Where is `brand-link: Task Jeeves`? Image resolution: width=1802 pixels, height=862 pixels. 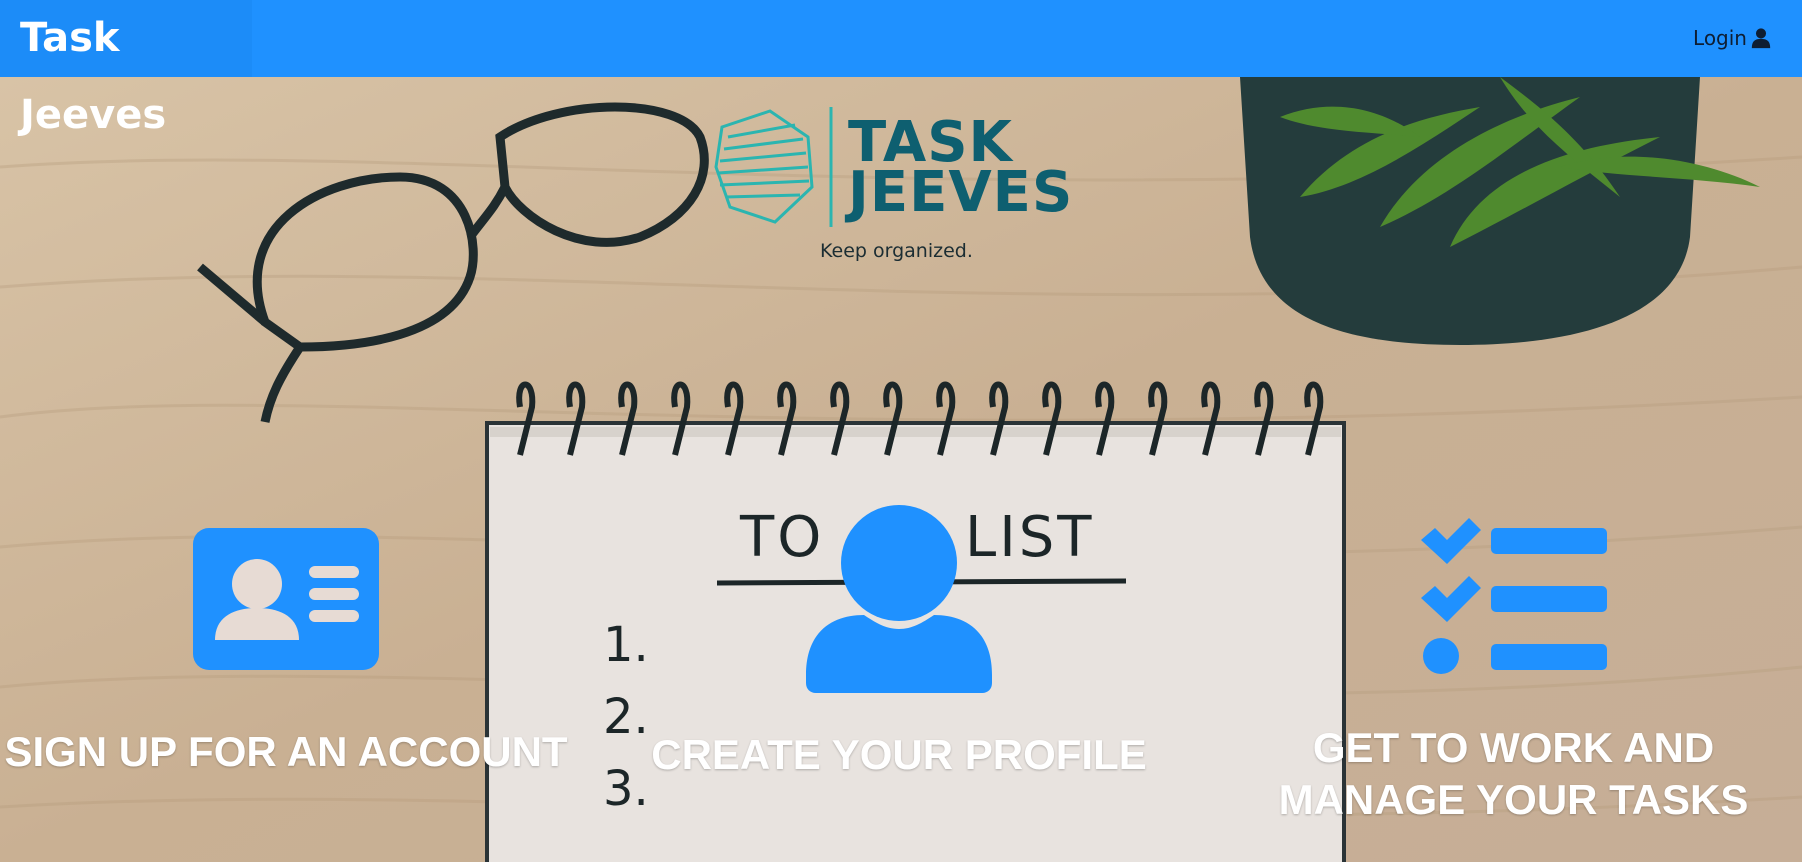 brand-link: Task Jeeves is located at coordinates (126, 69).